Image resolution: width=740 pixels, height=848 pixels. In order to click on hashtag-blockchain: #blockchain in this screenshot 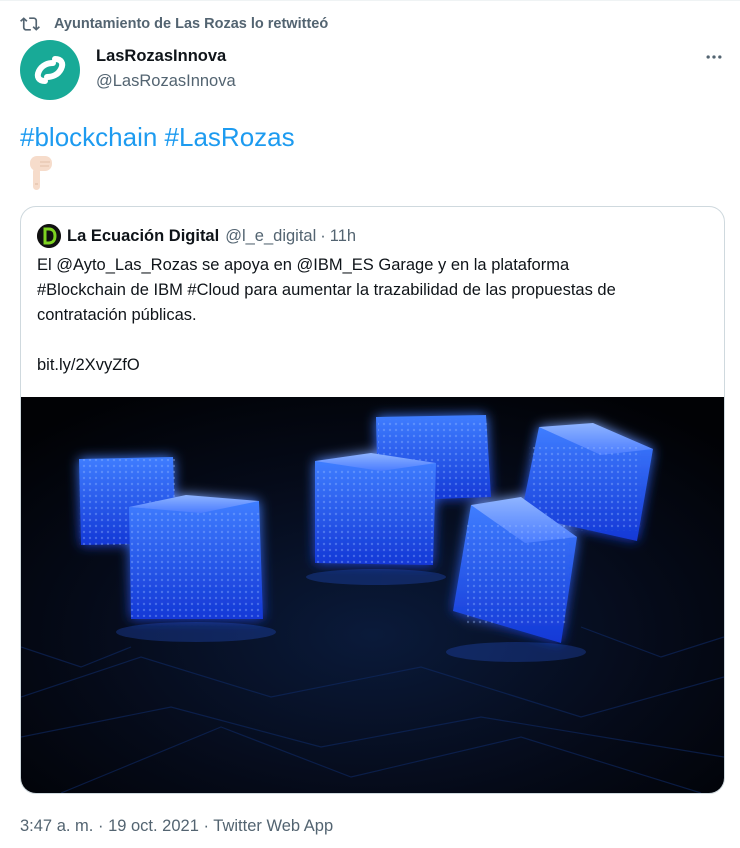, I will do `click(88, 137)`.